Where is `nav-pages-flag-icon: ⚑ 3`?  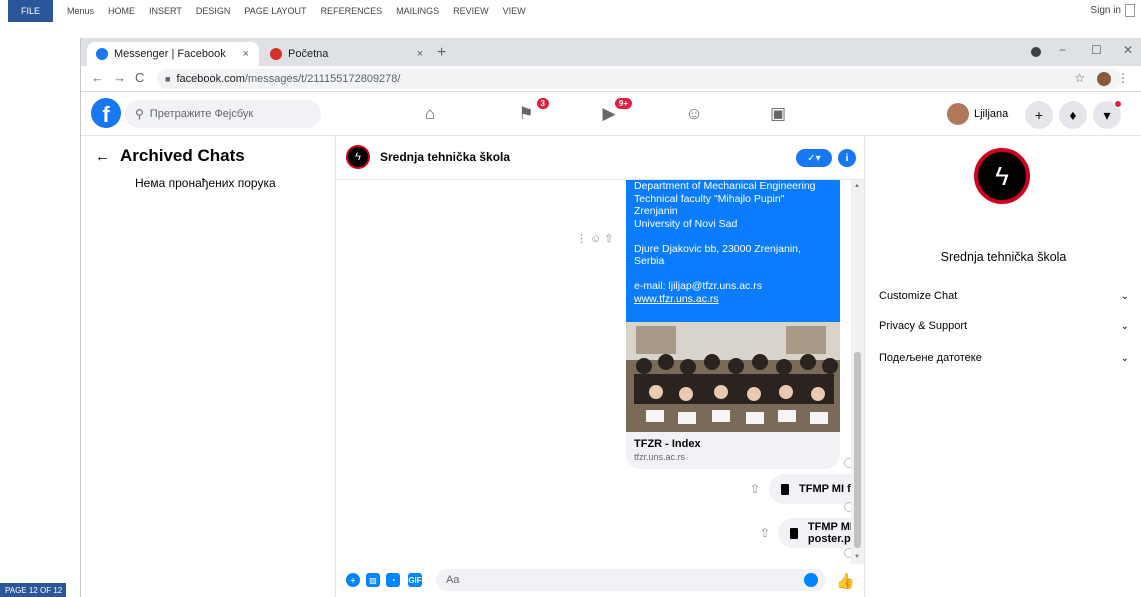 nav-pages-flag-icon: ⚑ 3 is located at coordinates (531, 112).